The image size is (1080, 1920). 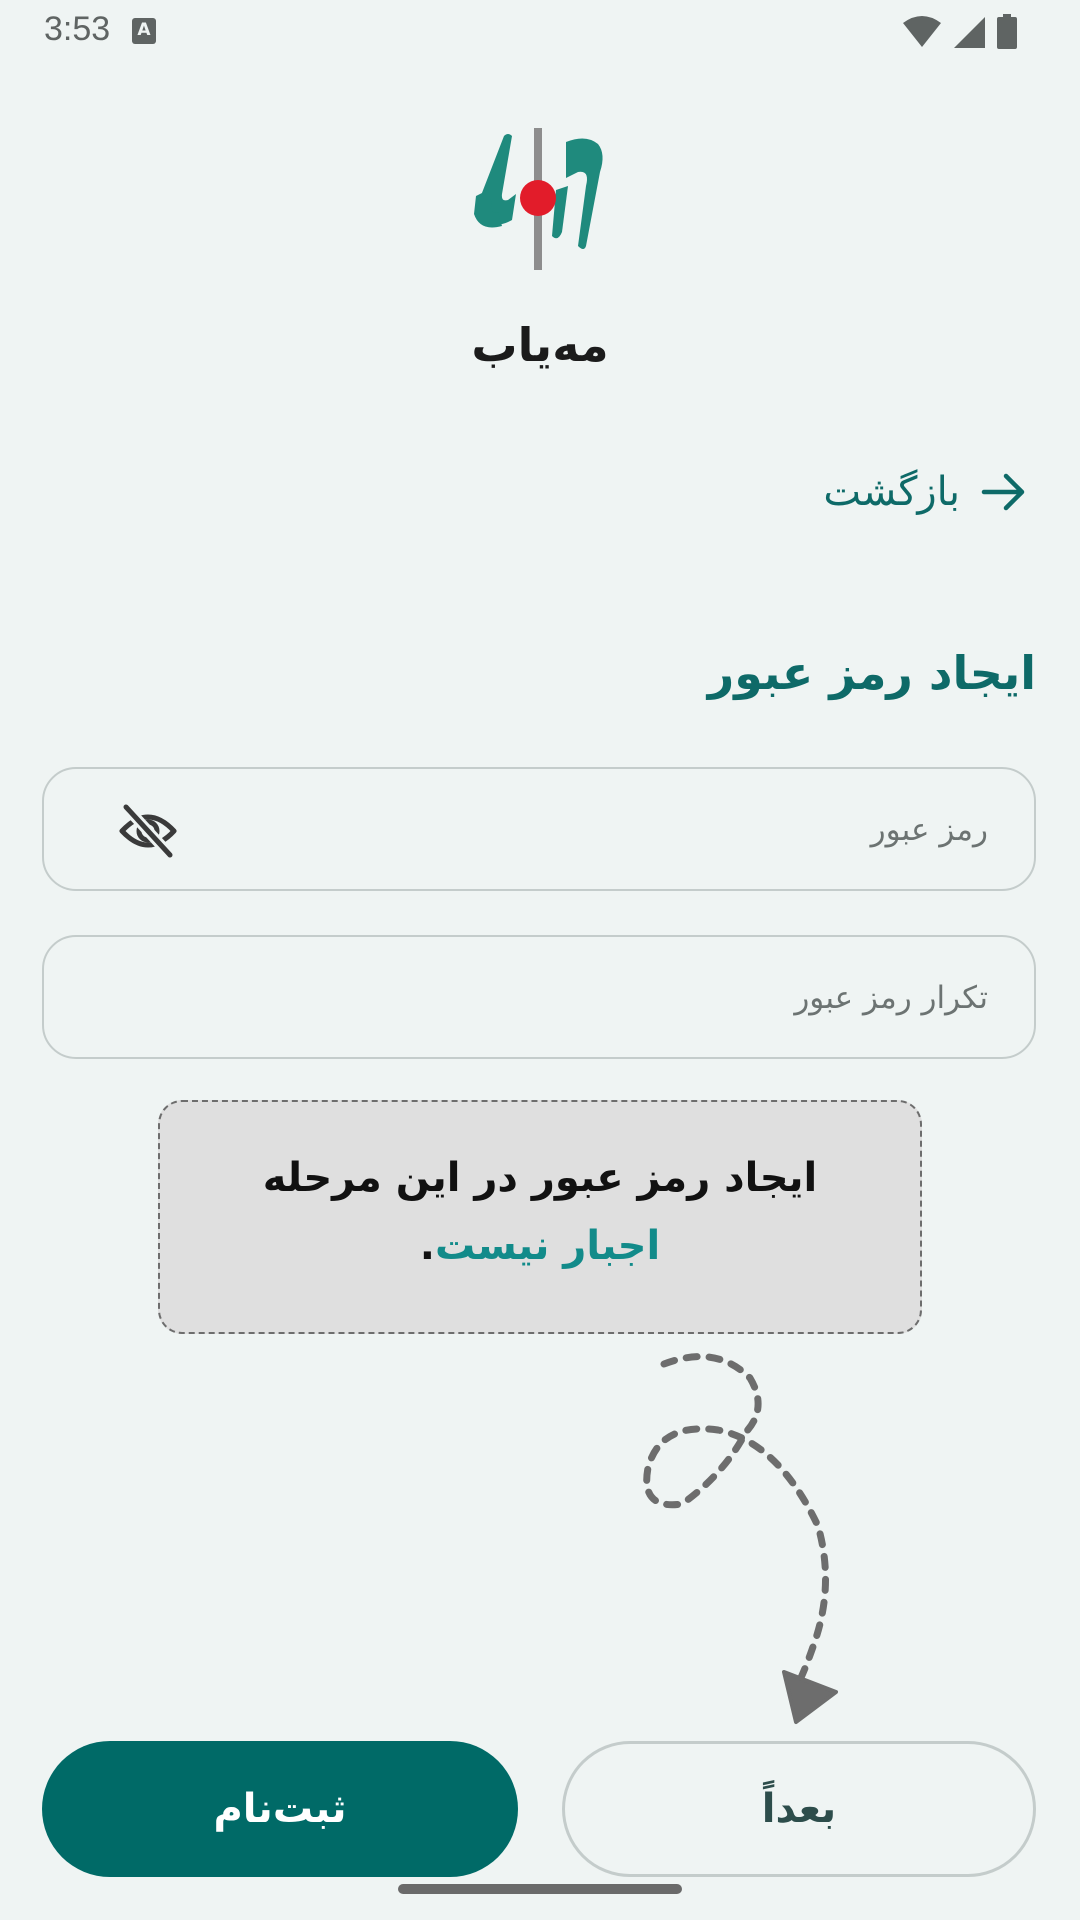 What do you see at coordinates (540, 32) in the screenshot?
I see `status-bar: 3:53 A` at bounding box center [540, 32].